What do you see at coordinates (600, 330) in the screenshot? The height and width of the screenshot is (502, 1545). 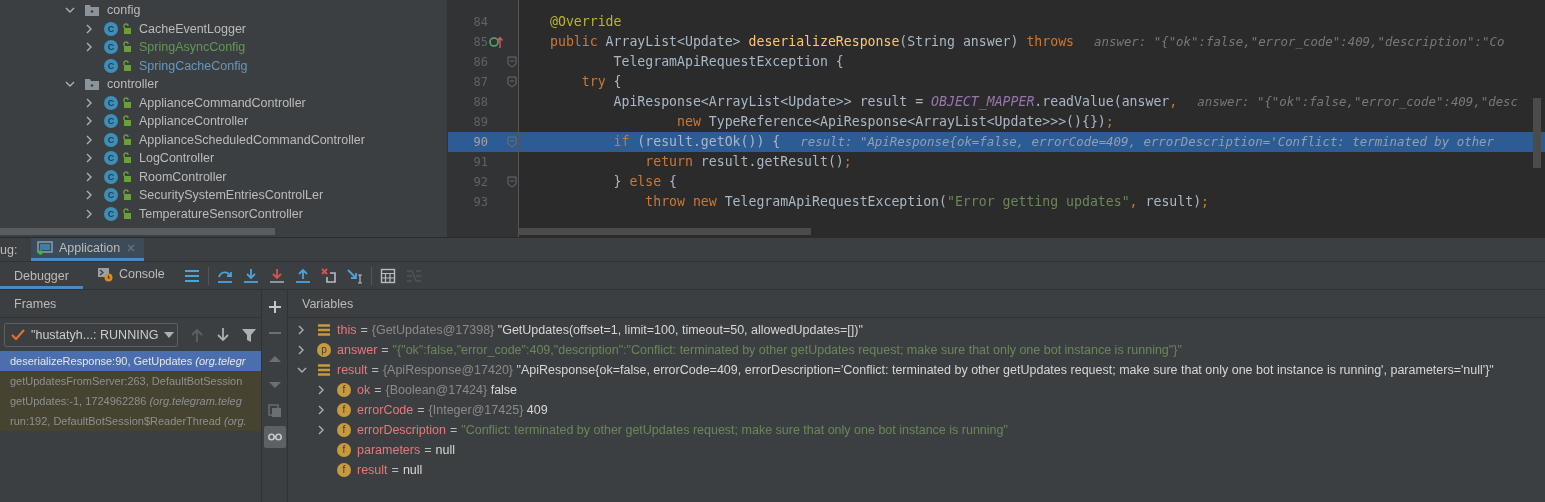 I see `variable-entry: this = {GetUpdates@17398} "GetUpdates(offset=1, limit=100, timeout=50, allowedUpdates=[])"` at bounding box center [600, 330].